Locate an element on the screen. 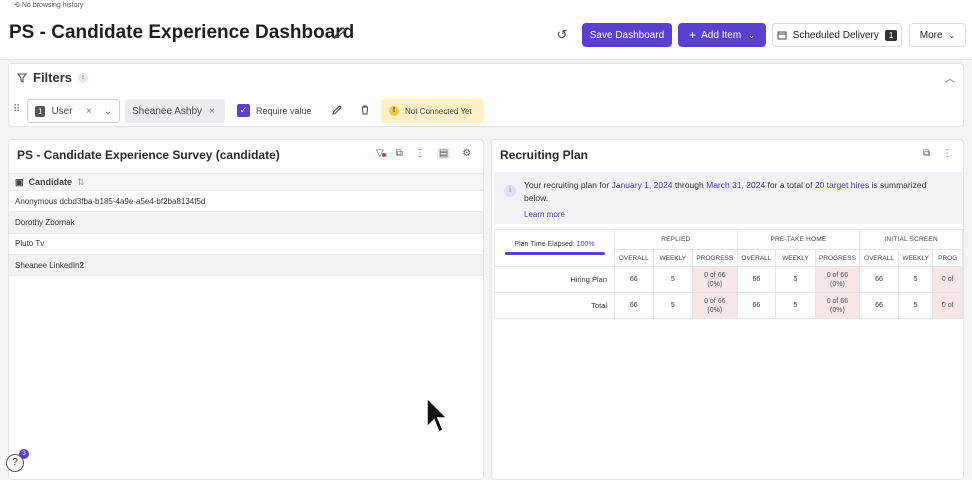 This screenshot has width=972, height=480. help-button: ? 3 is located at coordinates (17, 460).